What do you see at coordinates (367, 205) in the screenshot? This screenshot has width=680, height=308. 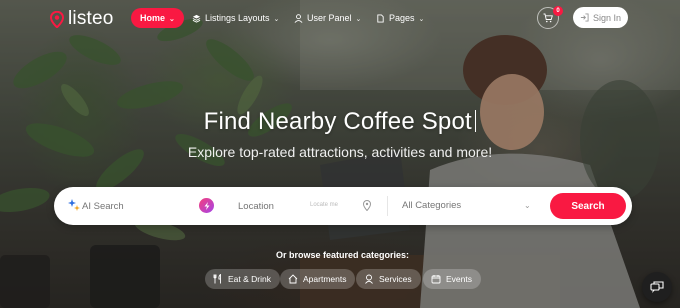 I see `location-pin-icon` at bounding box center [367, 205].